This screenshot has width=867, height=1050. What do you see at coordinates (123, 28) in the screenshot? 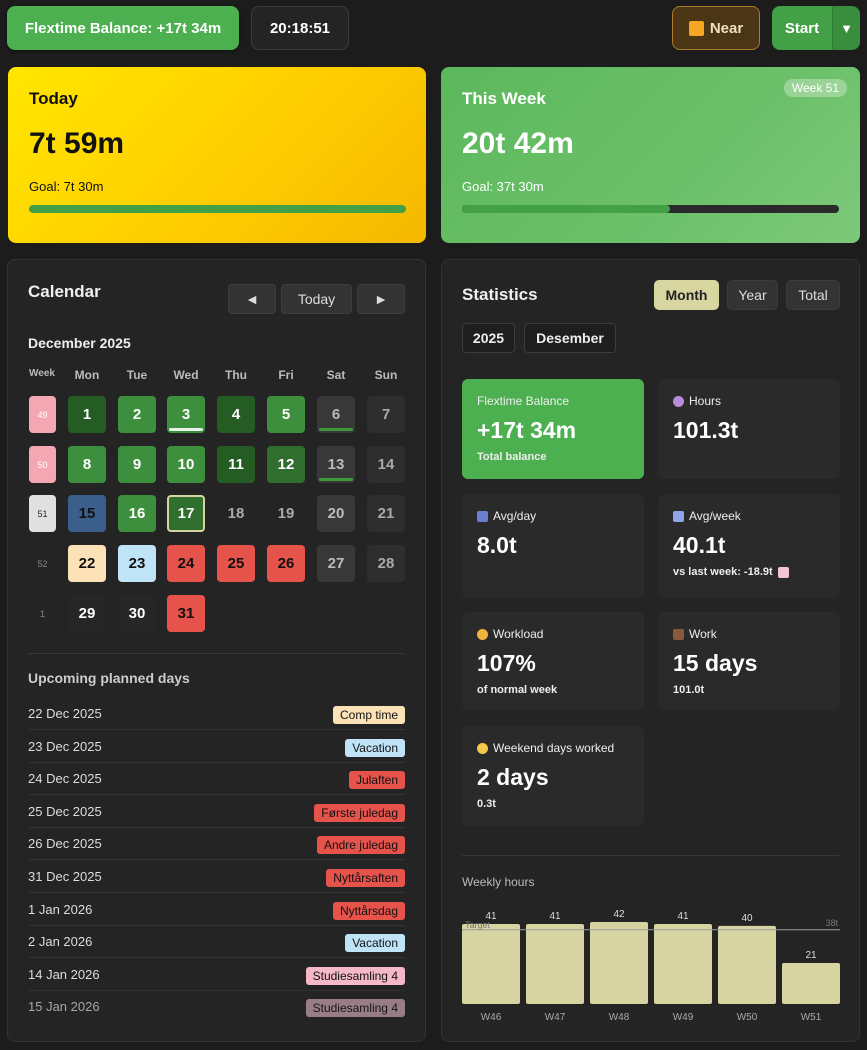
I see `flextime-balance-badge: Flextime Balance: +17t 34m` at bounding box center [123, 28].